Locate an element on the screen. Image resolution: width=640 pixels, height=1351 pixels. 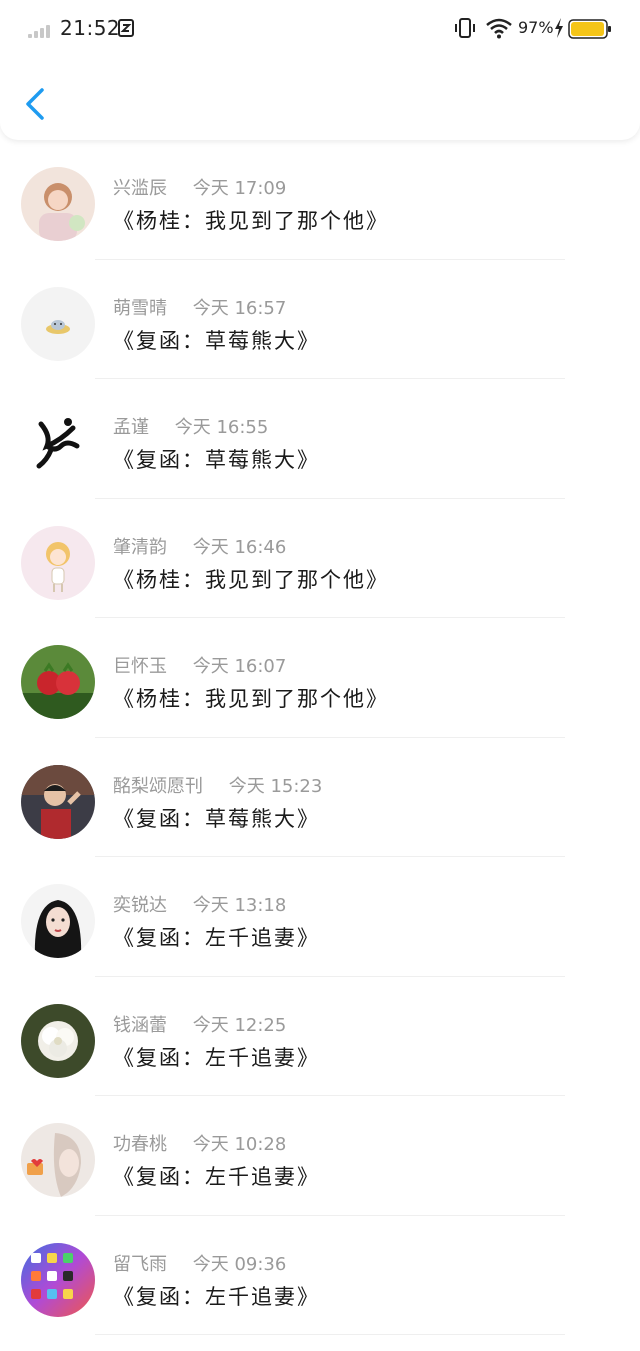
message-meta: 酩梨颂愿刊 今天 15:23 is located at coordinates (217, 785).